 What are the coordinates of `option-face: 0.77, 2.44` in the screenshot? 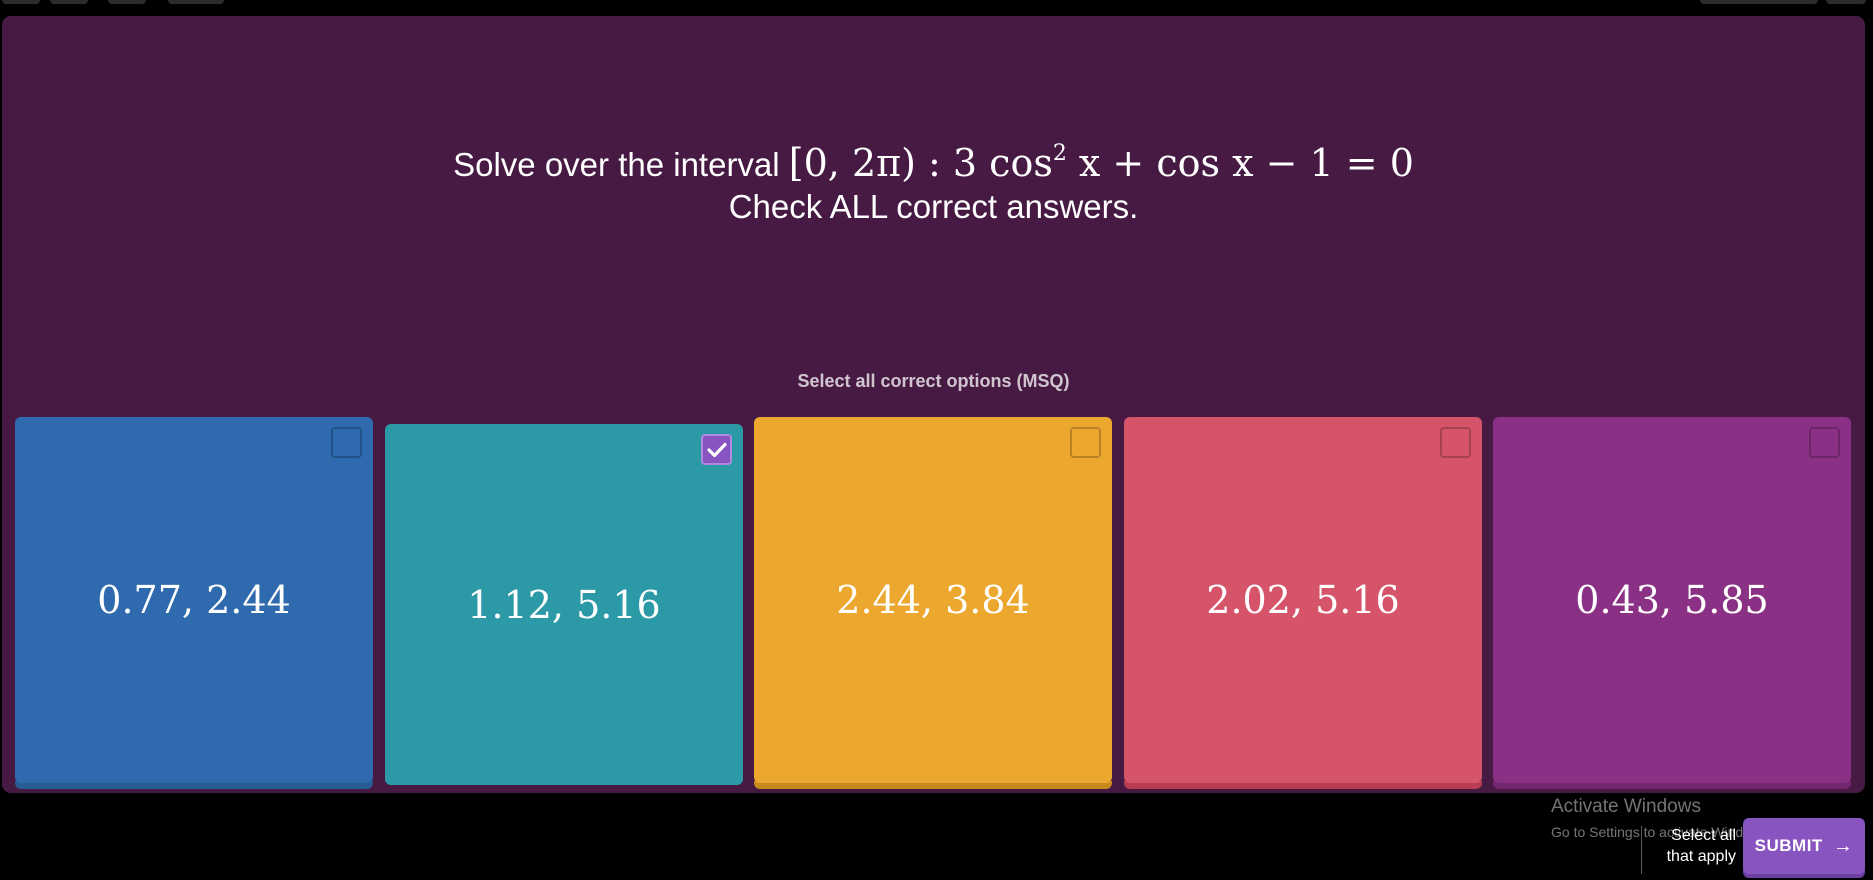 It's located at (194, 600).